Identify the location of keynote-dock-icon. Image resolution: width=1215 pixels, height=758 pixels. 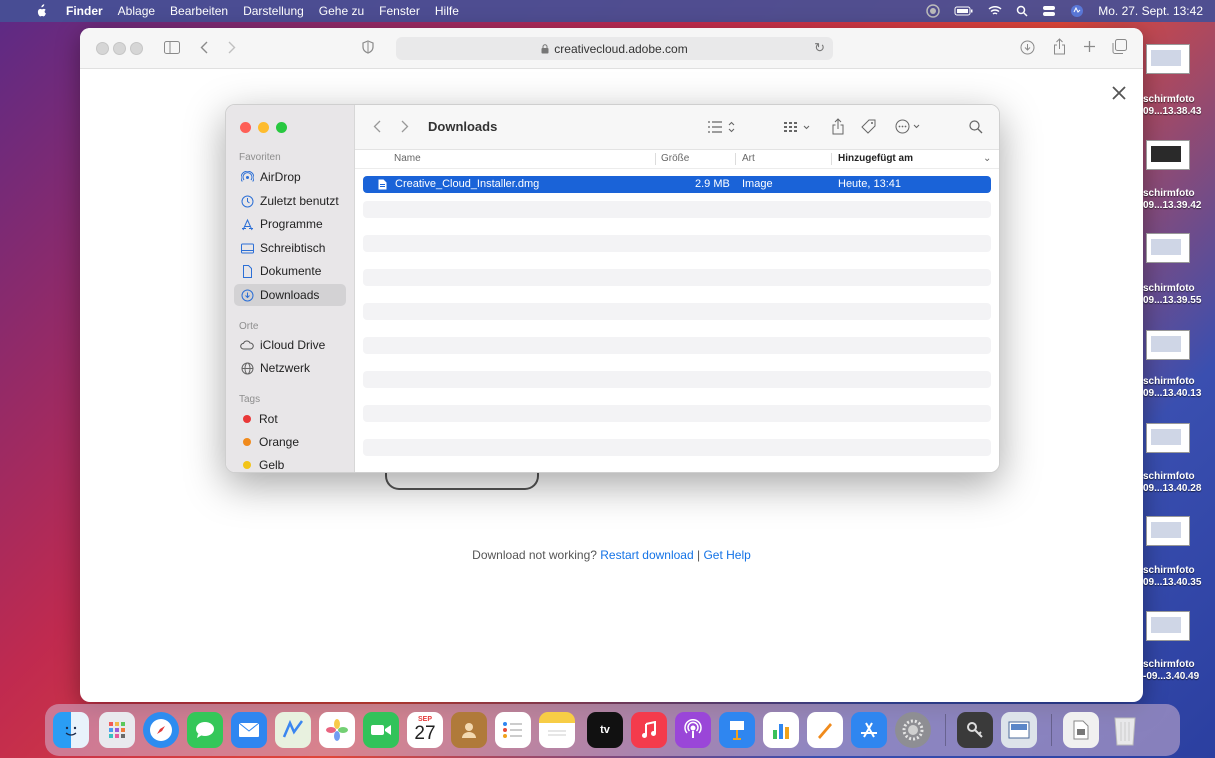
(737, 730).